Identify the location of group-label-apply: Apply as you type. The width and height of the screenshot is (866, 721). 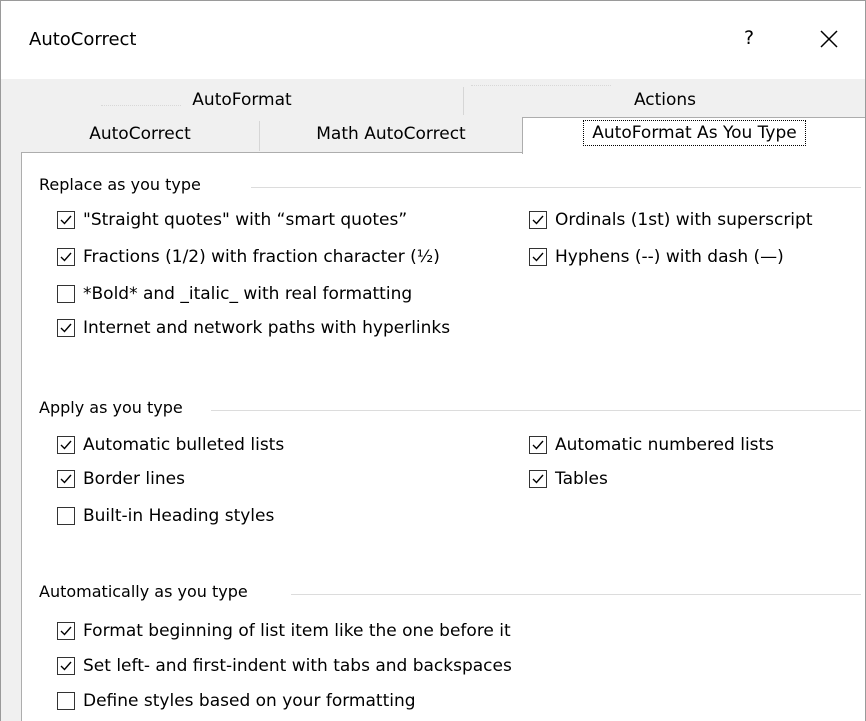
(116, 407).